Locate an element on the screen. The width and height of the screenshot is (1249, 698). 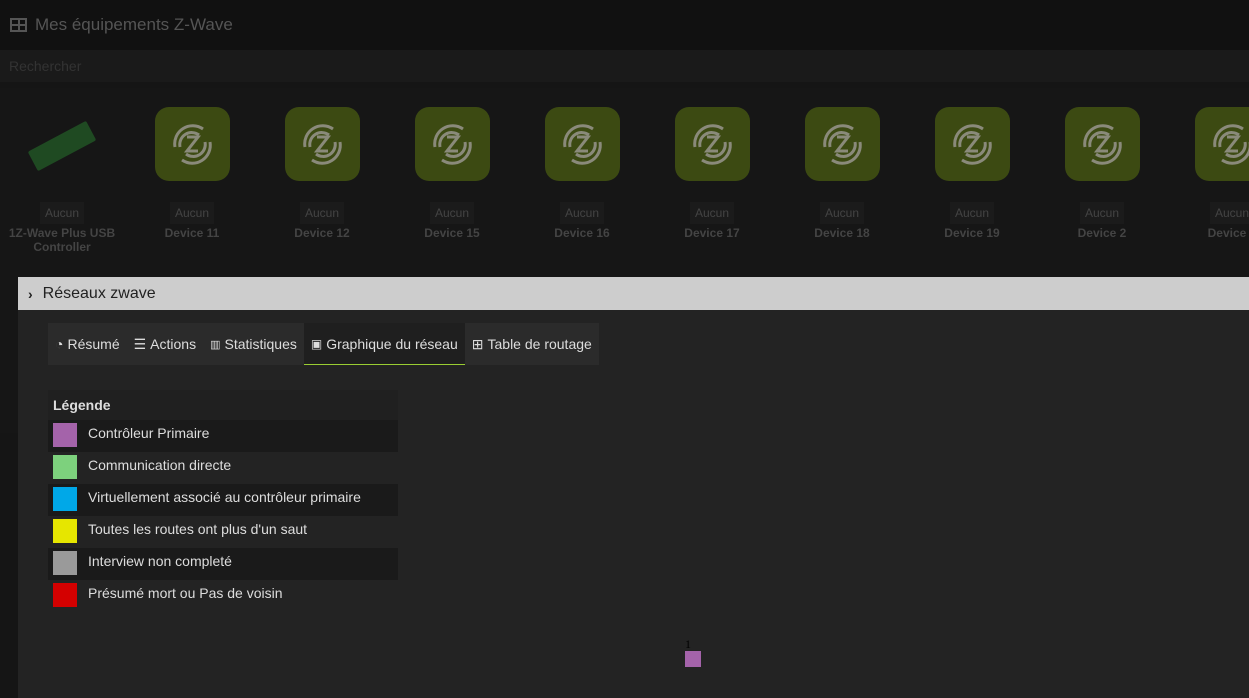
tab-graphique: ▣ Graphique du réseau is located at coordinates (384, 344).